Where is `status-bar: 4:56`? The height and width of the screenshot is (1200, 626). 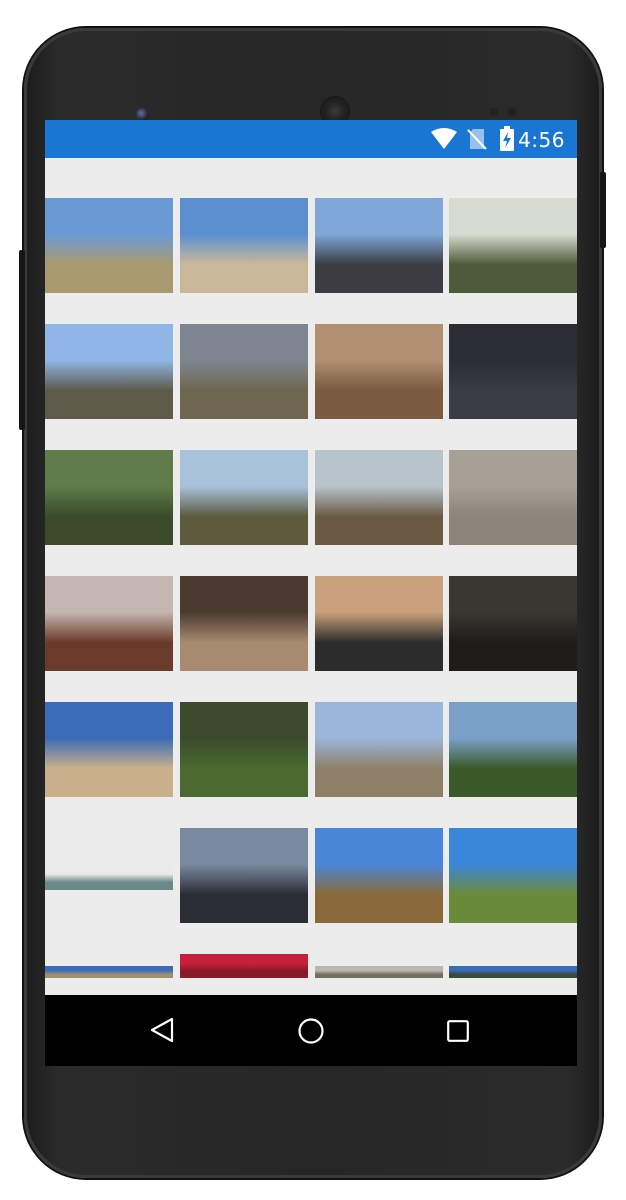 status-bar: 4:56 is located at coordinates (311, 139).